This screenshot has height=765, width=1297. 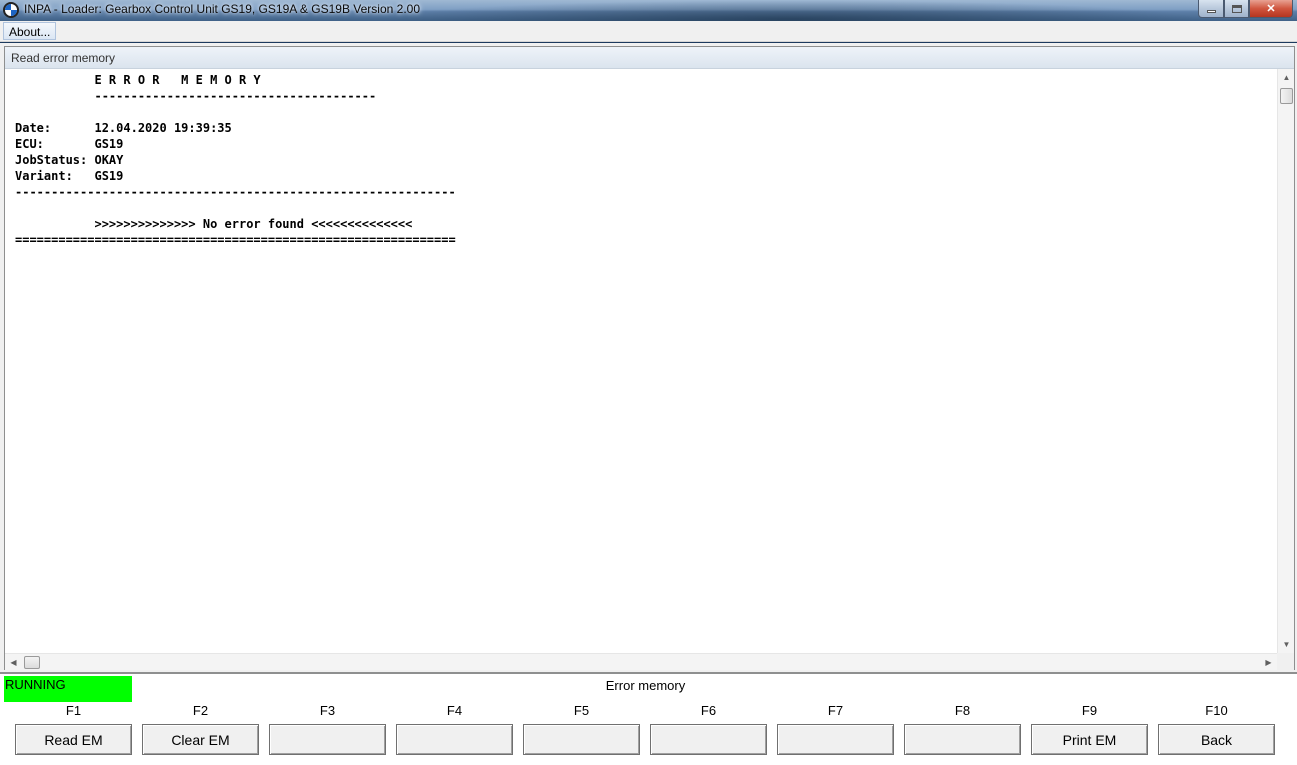 What do you see at coordinates (73, 710) in the screenshot?
I see `fkey-label-f1: F1` at bounding box center [73, 710].